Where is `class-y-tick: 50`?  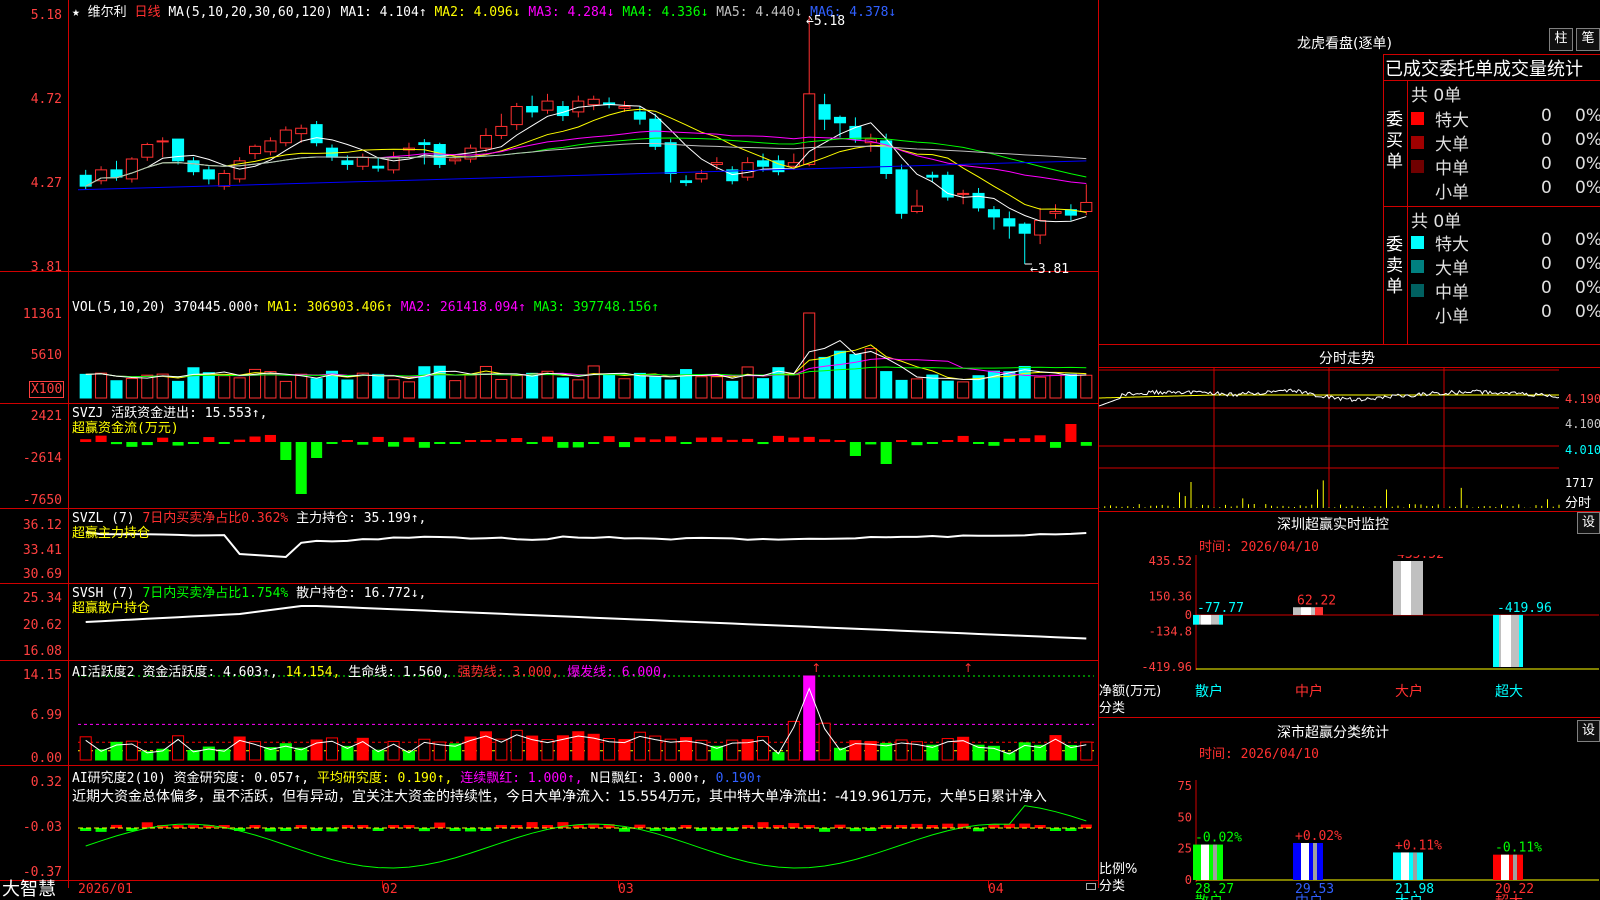 class-y-tick: 50 is located at coordinates (1185, 817).